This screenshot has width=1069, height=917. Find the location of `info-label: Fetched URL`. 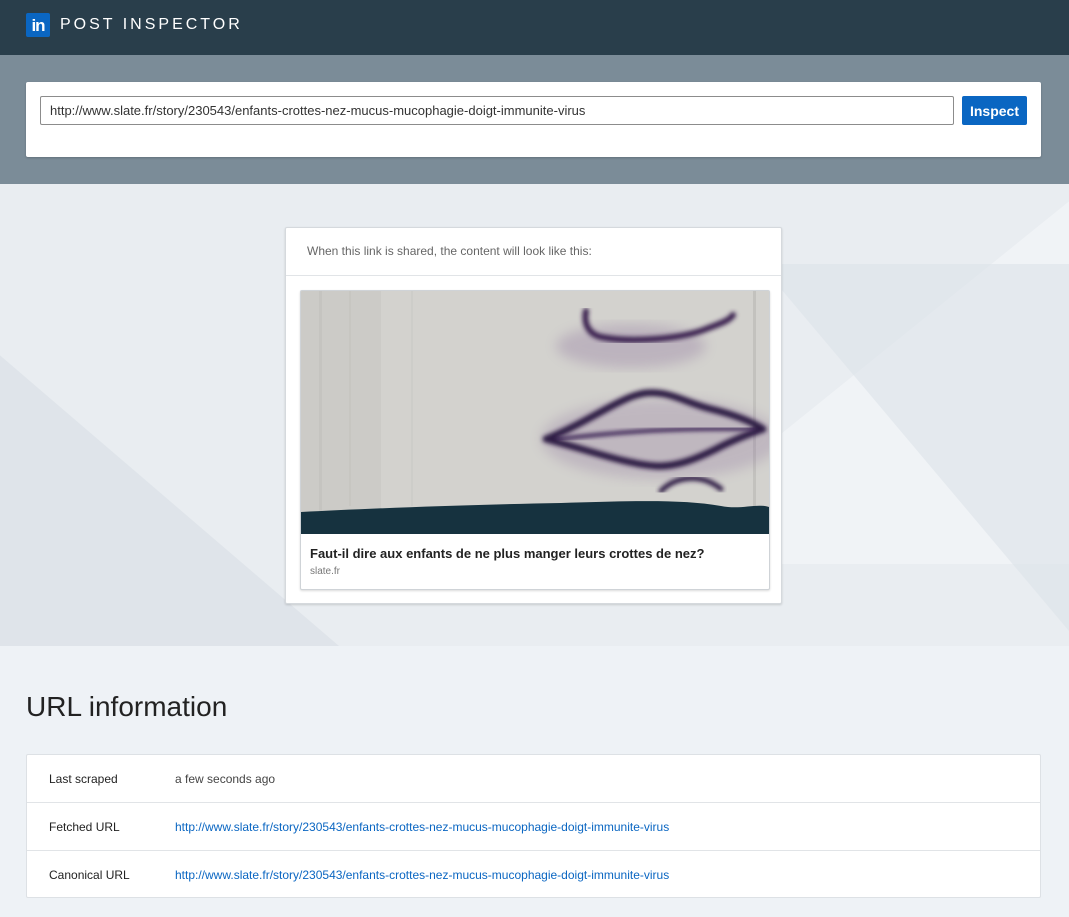

info-label: Fetched URL is located at coordinates (84, 827).